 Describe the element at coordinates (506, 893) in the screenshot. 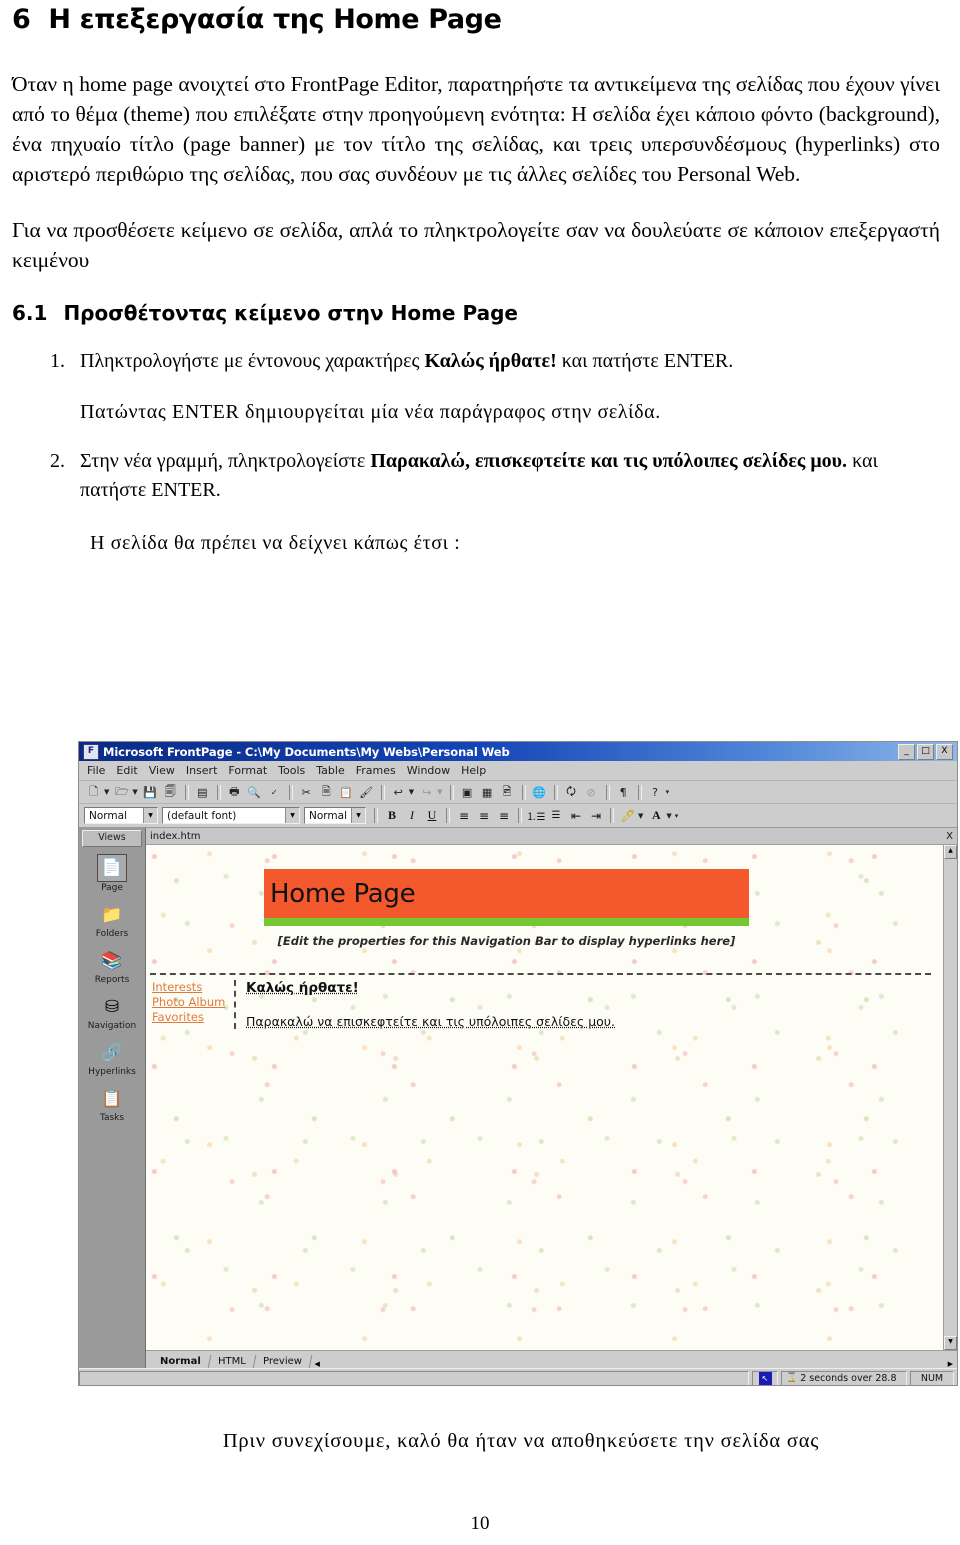

I see `page-banner: Home Page` at that location.